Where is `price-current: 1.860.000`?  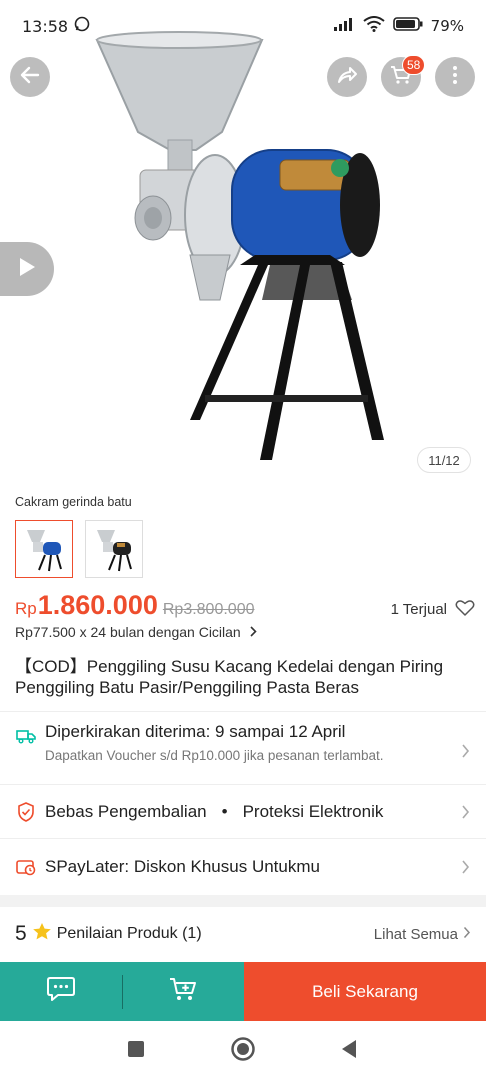
price-current: 1.860.000 is located at coordinates (97, 605).